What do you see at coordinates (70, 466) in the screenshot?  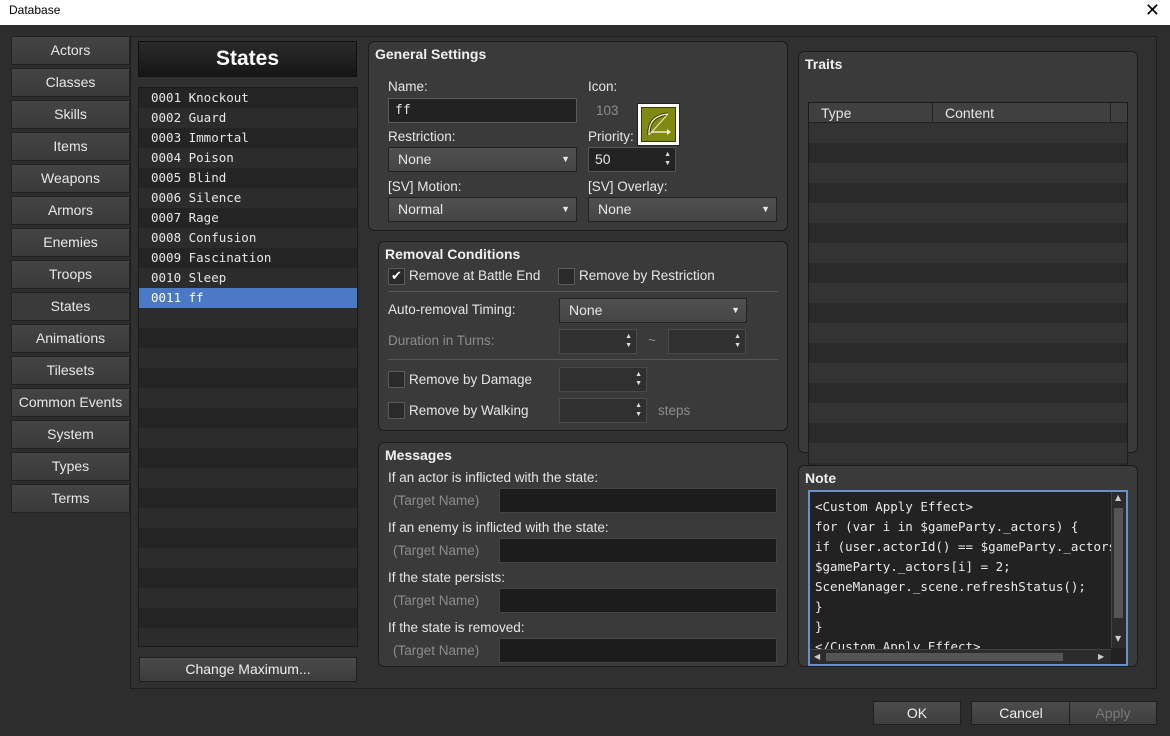 I see `nav-types: Types` at bounding box center [70, 466].